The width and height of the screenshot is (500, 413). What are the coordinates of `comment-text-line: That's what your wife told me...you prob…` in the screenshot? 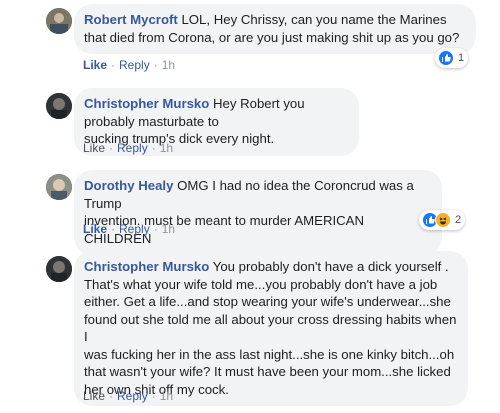 It's located at (261, 284).